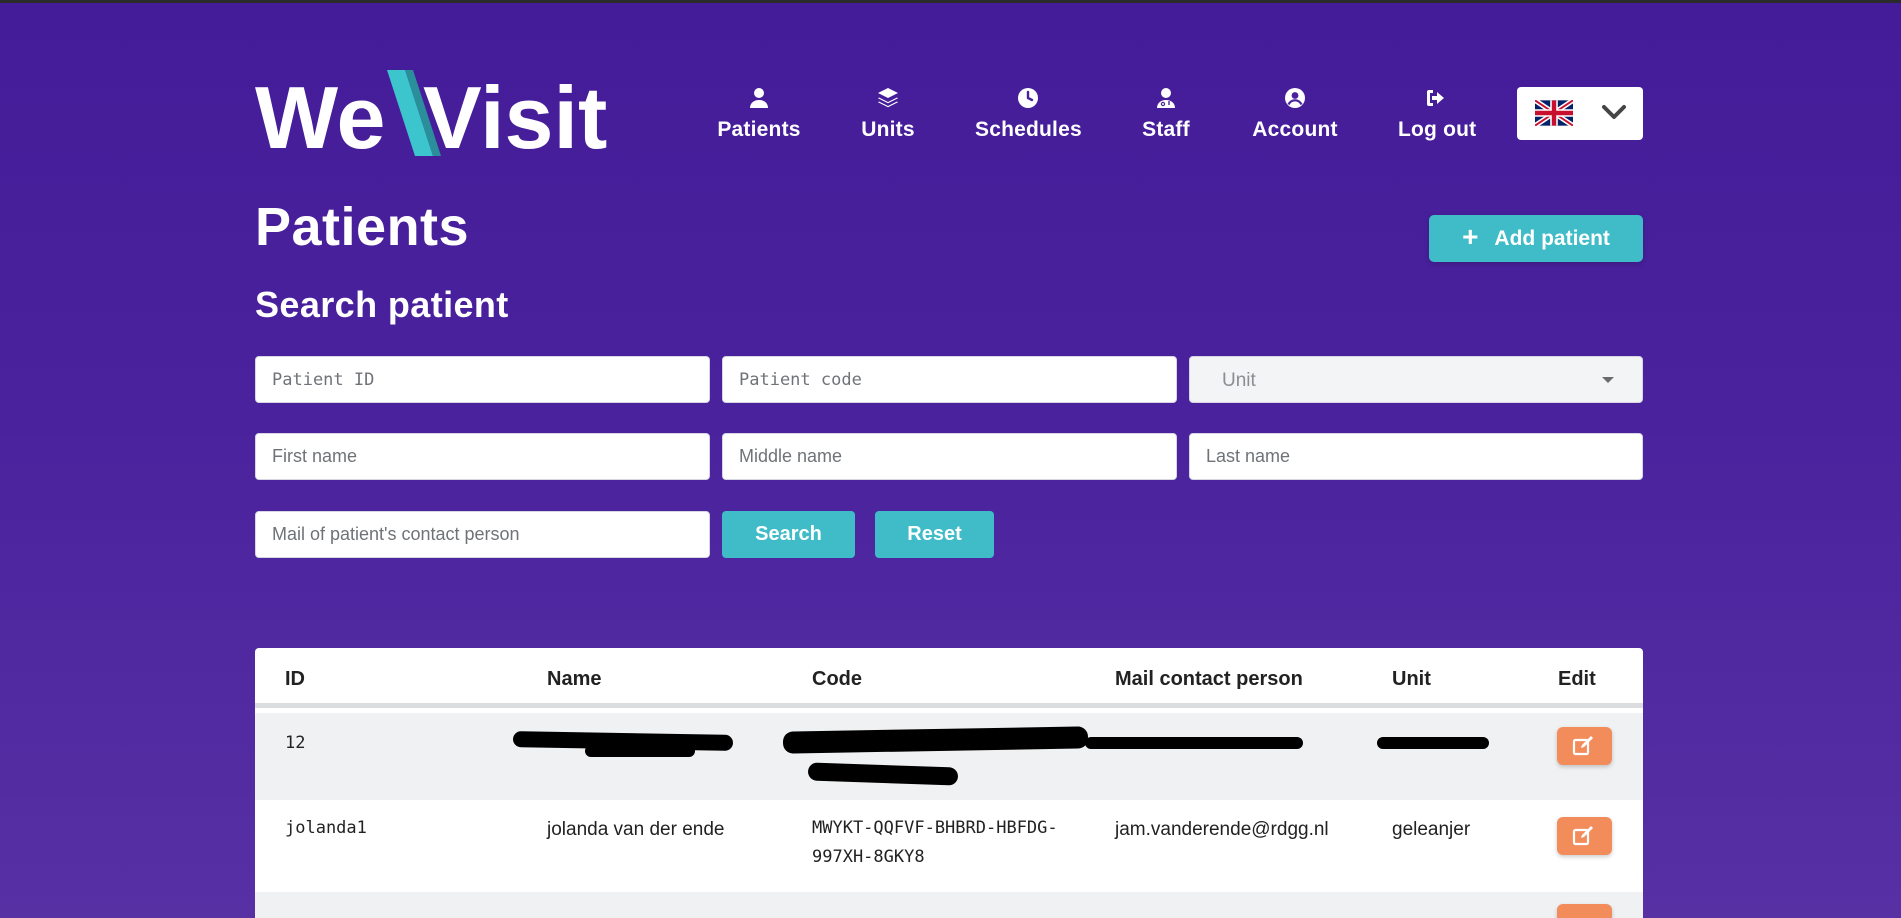  What do you see at coordinates (636, 829) in the screenshot?
I see `cell-name: jolanda van der ende` at bounding box center [636, 829].